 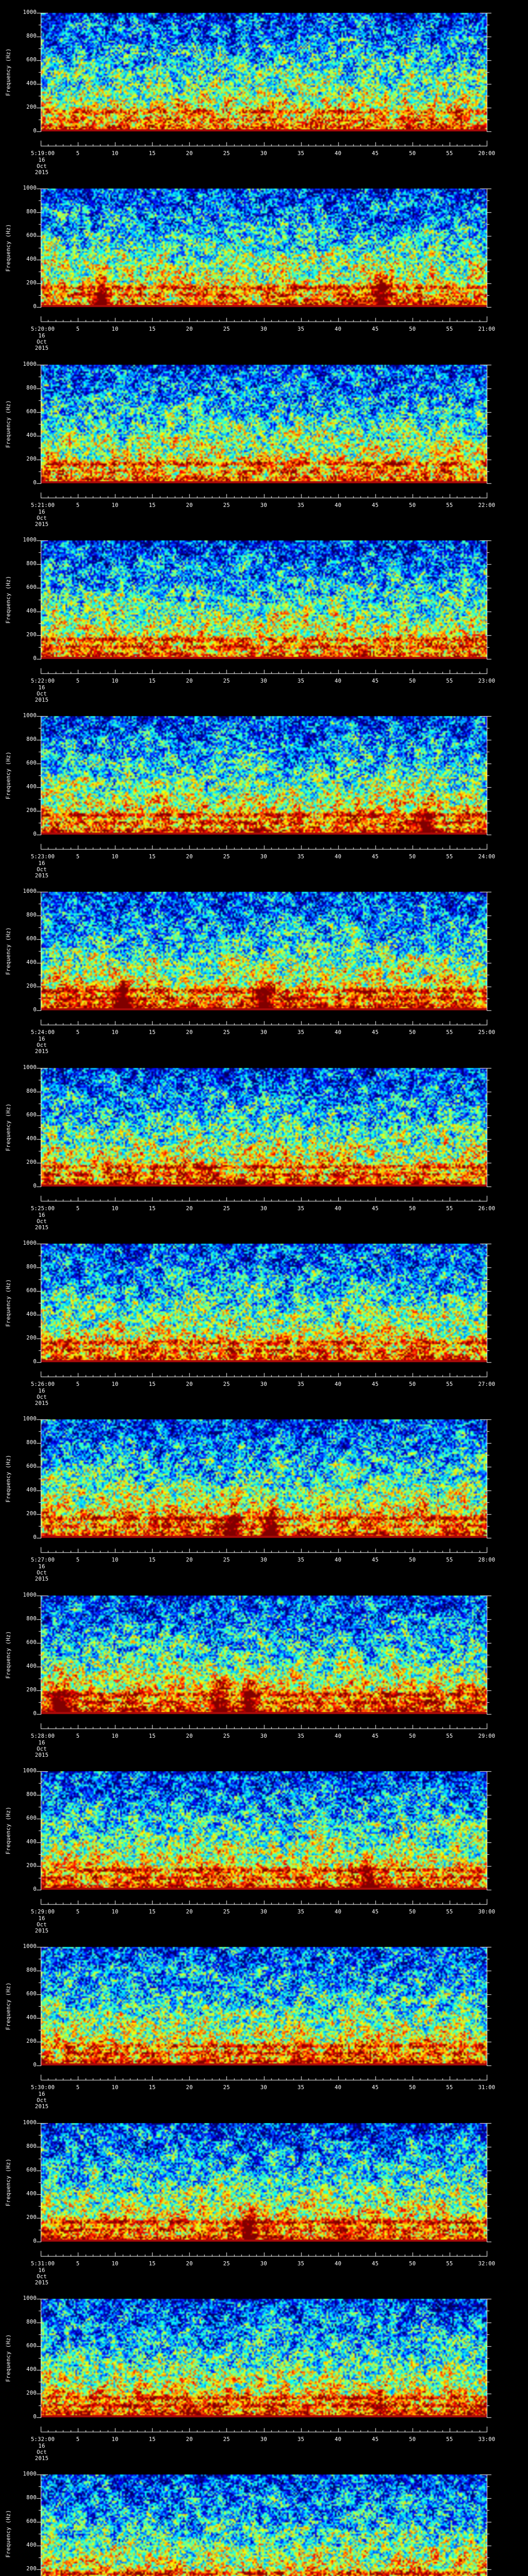 I want to click on start-time-label: 5:23:00, so click(x=42, y=857).